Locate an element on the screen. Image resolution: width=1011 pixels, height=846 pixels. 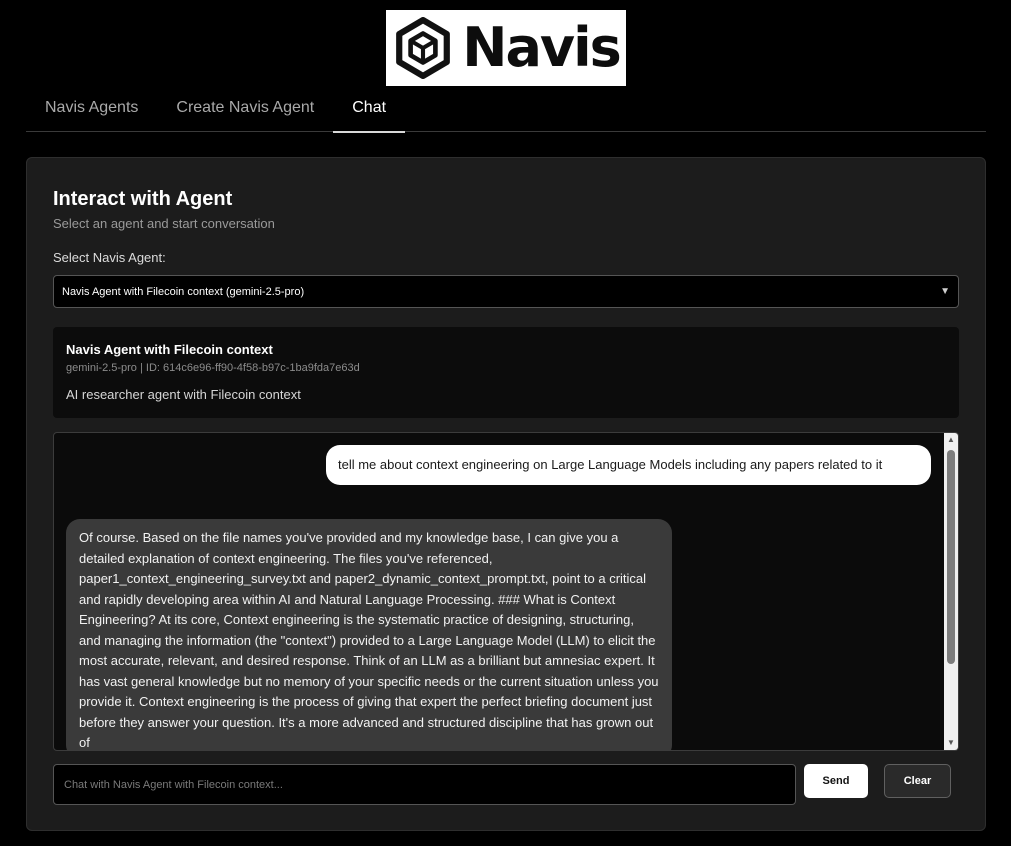
chat-input is located at coordinates (424, 784).